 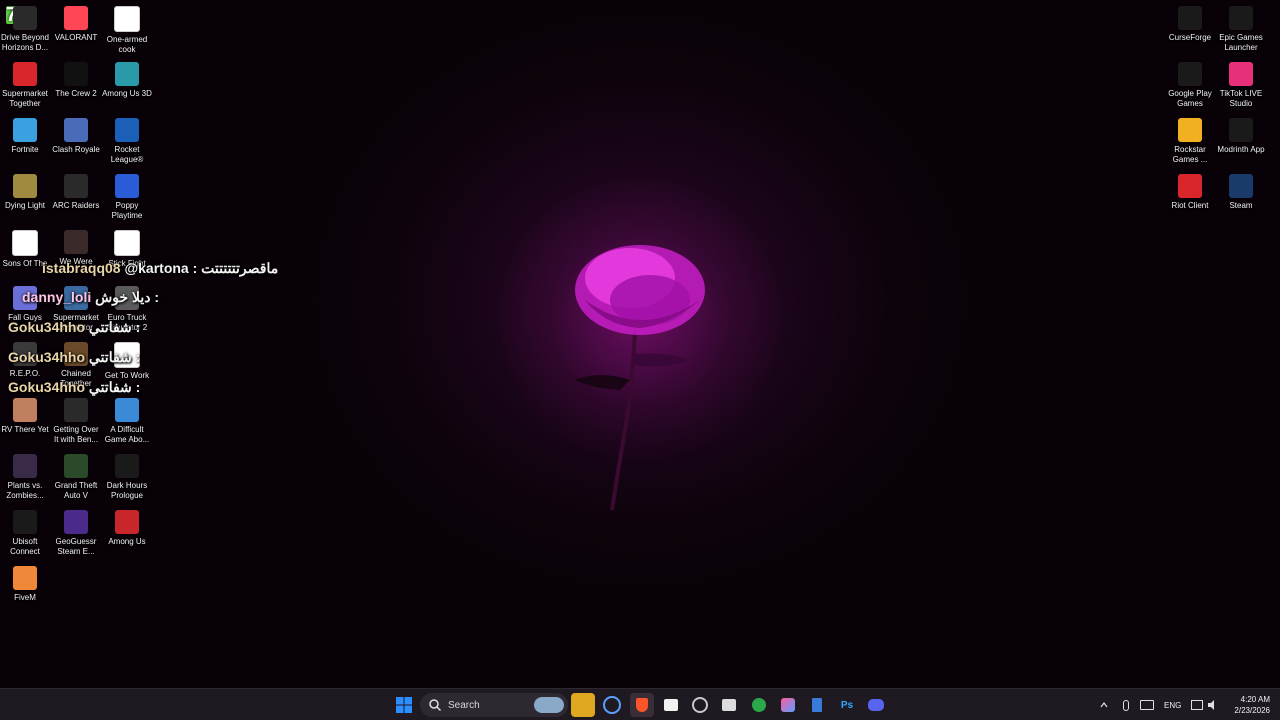 I want to click on desktop-icon-label: Clash Royale, so click(x=76, y=149).